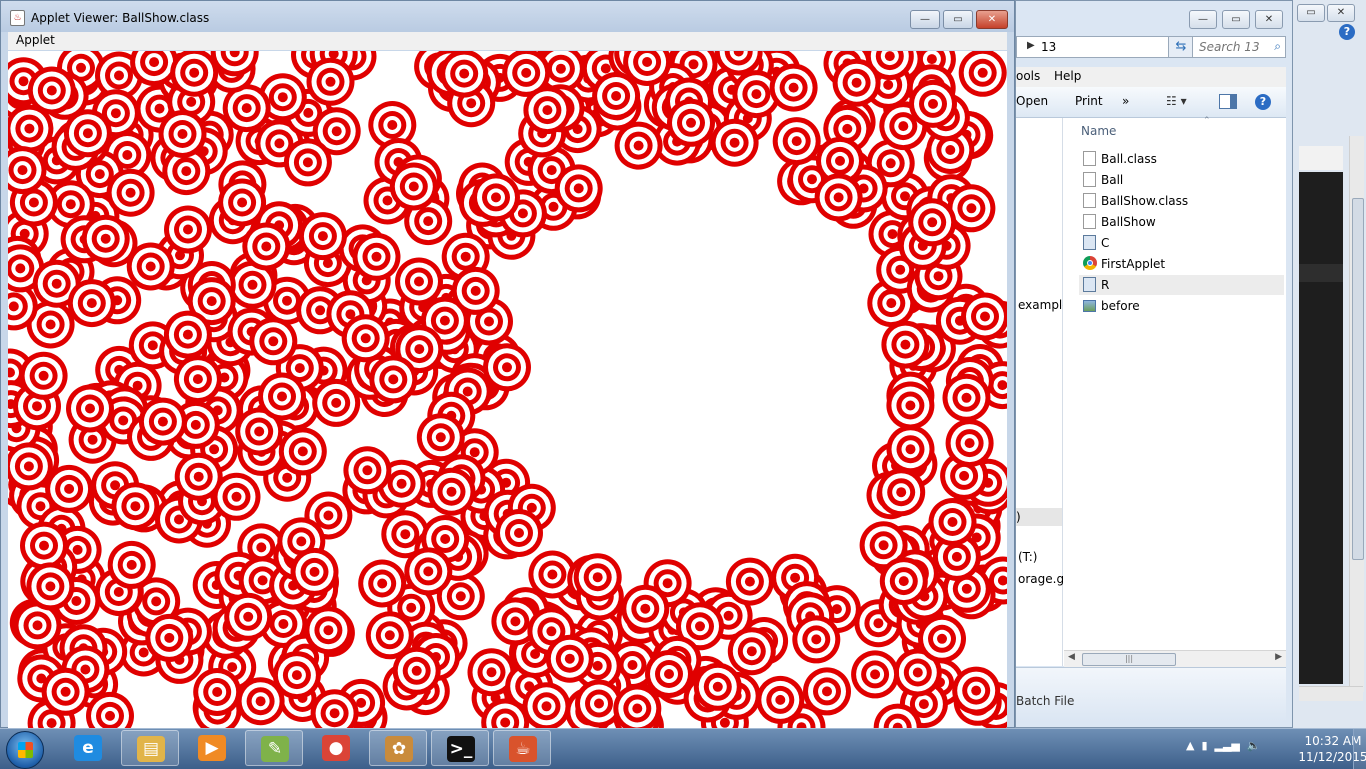 The image size is (1366, 769). I want to click on address-segment: 13, so click(1048, 47).